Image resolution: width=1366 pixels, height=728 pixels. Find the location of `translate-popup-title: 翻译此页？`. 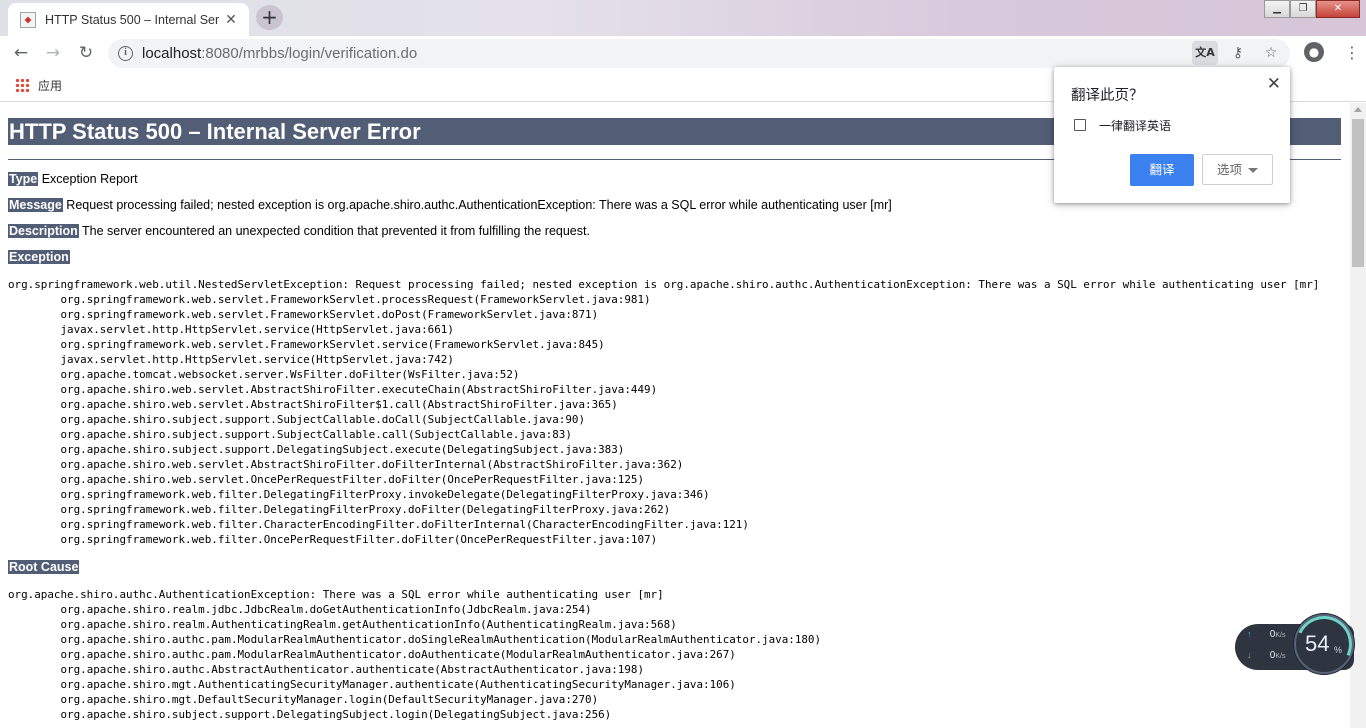

translate-popup-title: 翻译此页？ is located at coordinates (1107, 96).